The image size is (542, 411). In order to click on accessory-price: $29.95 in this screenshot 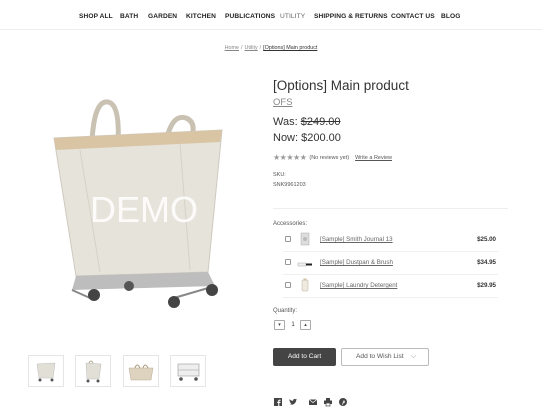, I will do `click(486, 285)`.